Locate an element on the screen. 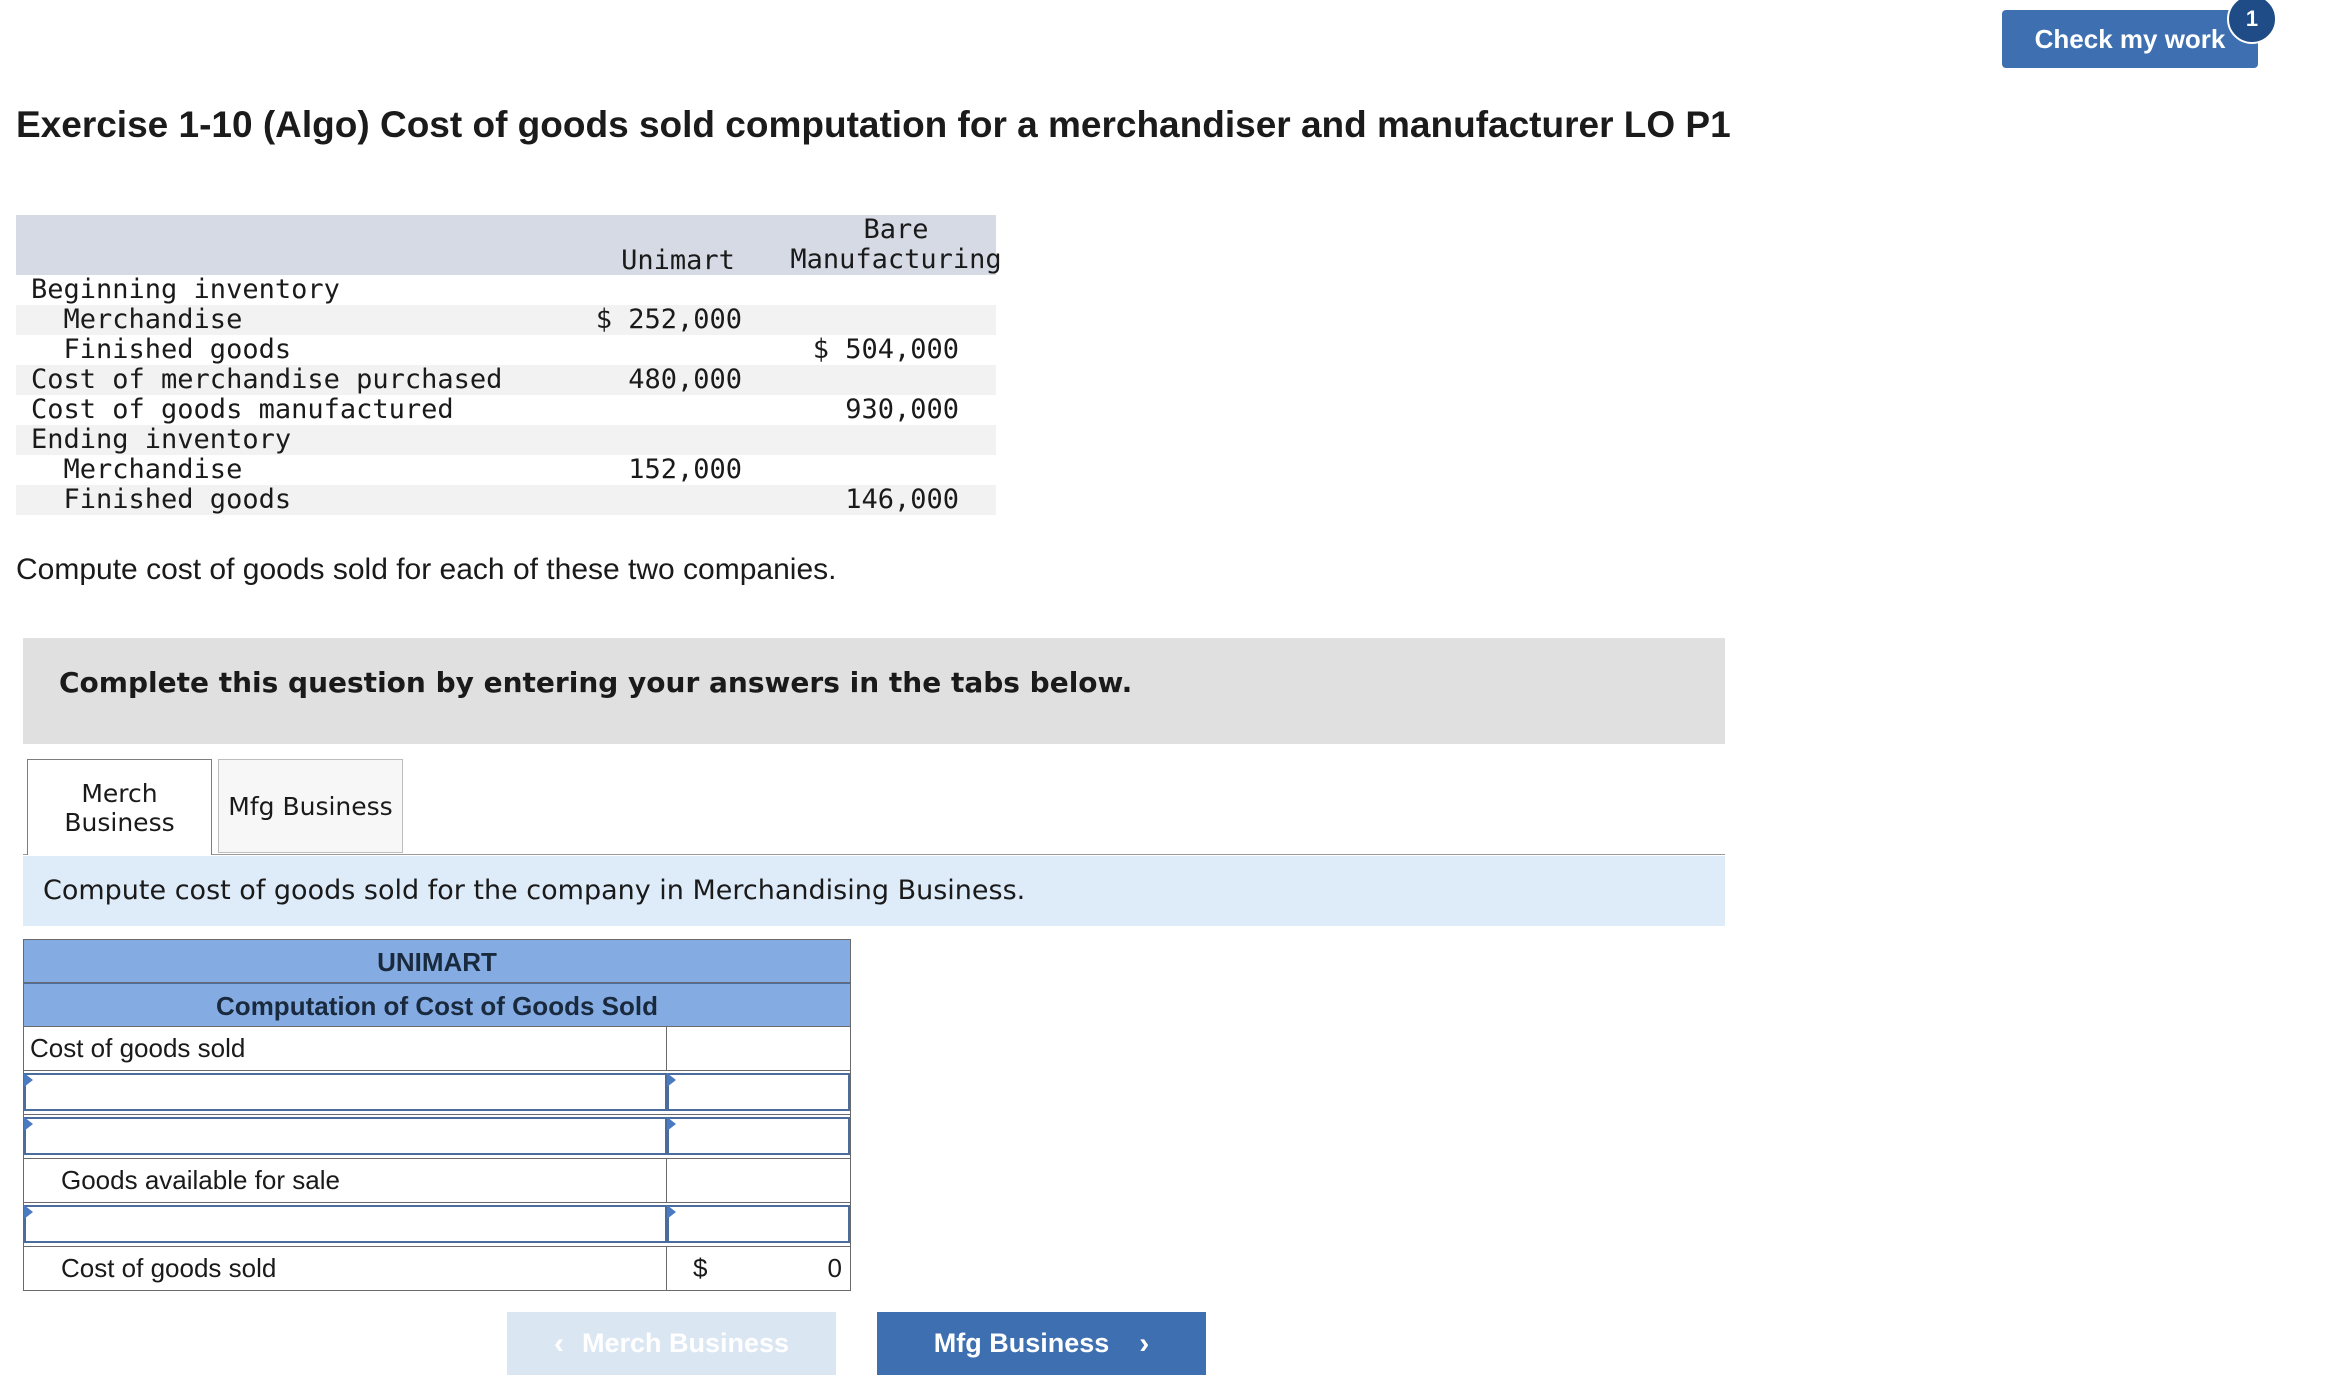  tab-label-line2: Business is located at coordinates (119, 822).